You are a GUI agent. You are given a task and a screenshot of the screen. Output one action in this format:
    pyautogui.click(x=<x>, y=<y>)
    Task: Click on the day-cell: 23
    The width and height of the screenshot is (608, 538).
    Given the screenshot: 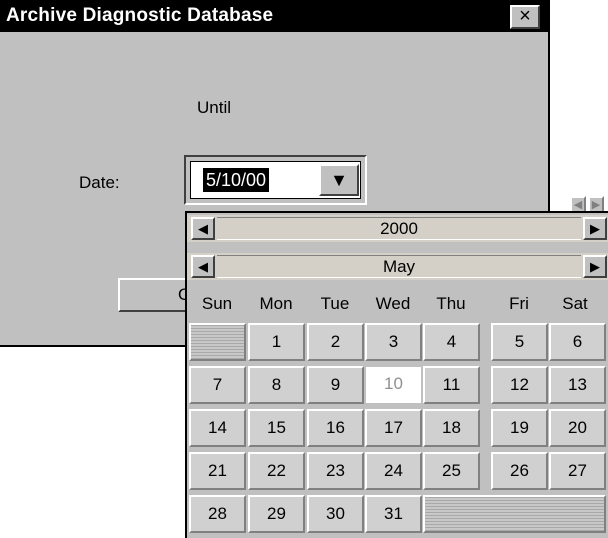 What is the action you would take?
    pyautogui.click(x=335, y=471)
    